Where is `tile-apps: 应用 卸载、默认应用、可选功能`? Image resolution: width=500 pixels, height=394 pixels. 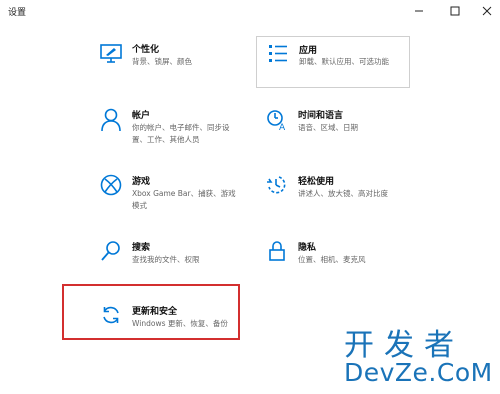
tile-apps: 应用 卸载、默认应用、可选功能 is located at coordinates (333, 62).